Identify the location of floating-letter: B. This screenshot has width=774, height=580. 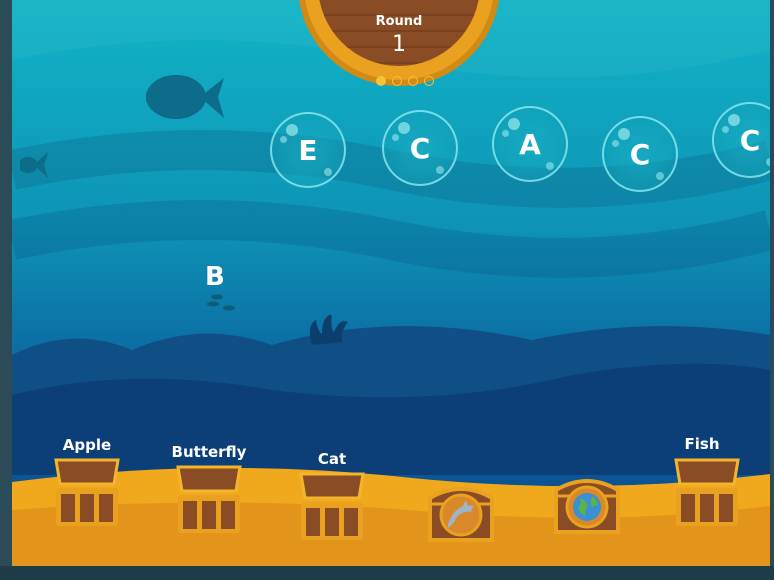
(215, 277).